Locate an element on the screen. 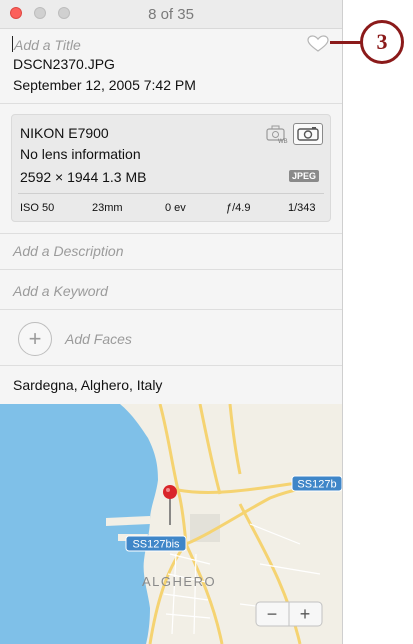 Image resolution: width=413 pixels, height=644 pixels. road-shield-ss127bis: SS127bis is located at coordinates (156, 543).